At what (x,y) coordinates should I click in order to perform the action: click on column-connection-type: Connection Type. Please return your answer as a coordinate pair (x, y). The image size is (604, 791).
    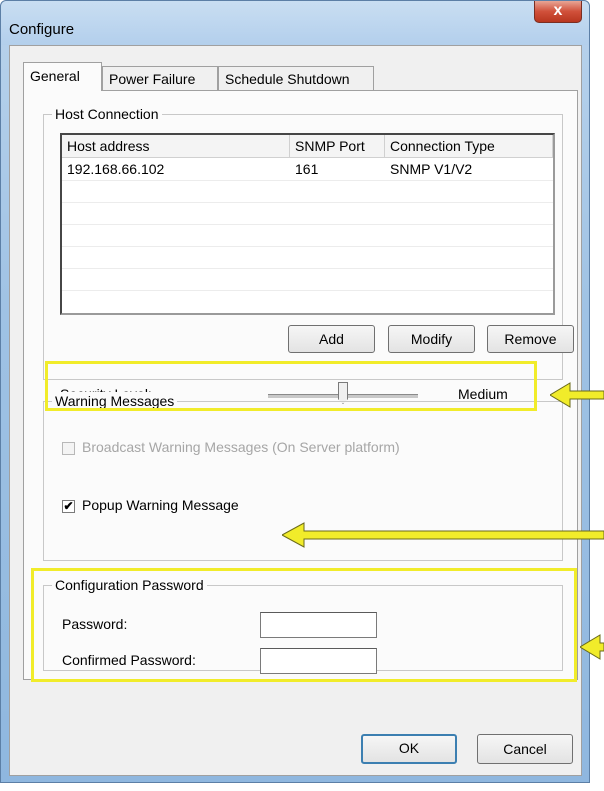
    Looking at the image, I should click on (469, 146).